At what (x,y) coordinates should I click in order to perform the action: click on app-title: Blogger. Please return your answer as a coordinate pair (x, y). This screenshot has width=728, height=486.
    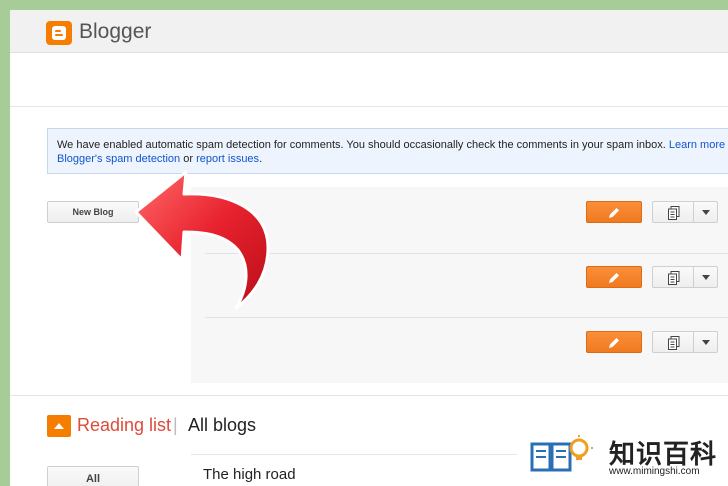
    Looking at the image, I should click on (115, 31).